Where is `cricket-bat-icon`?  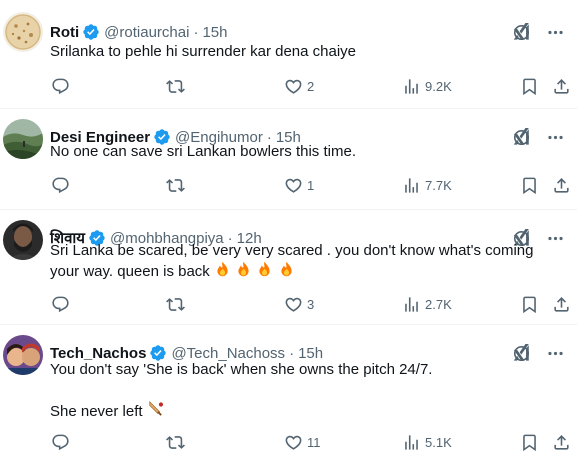
cricket-bat-icon is located at coordinates (156, 408).